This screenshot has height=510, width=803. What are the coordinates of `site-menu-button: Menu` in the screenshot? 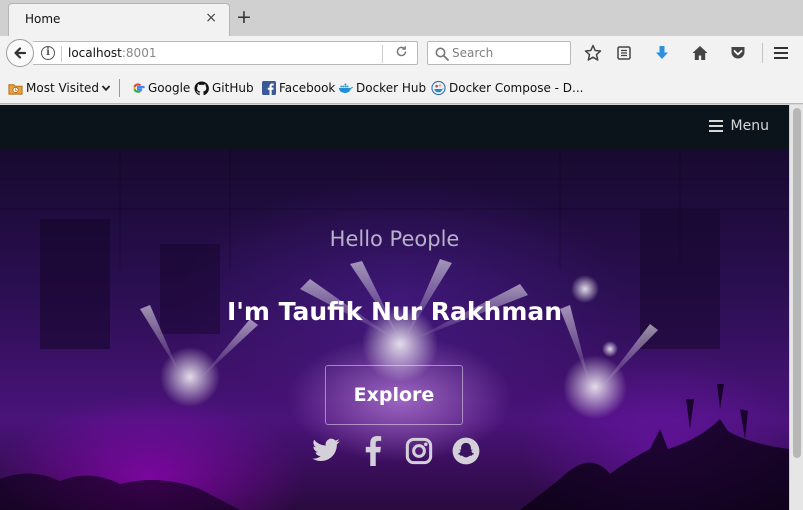 It's located at (738, 126).